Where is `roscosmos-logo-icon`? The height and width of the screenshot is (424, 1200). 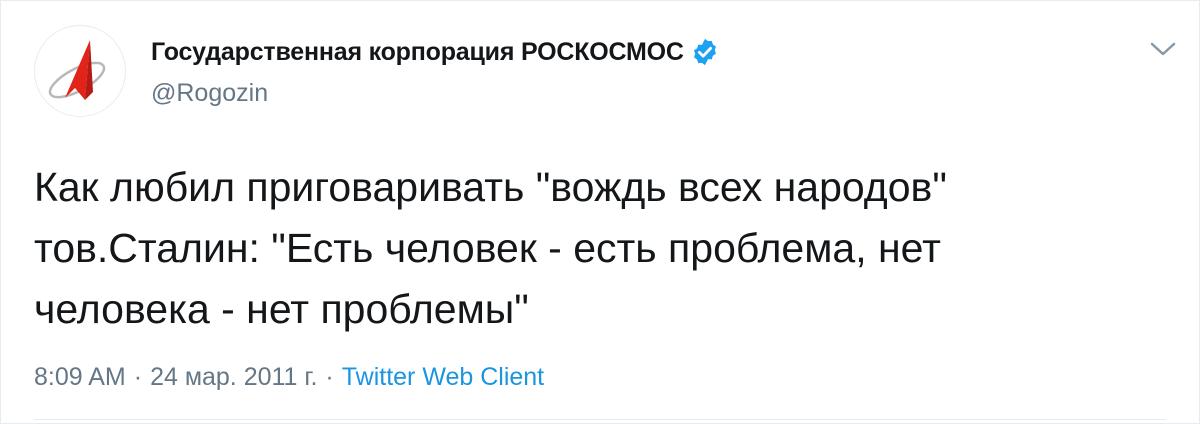
roscosmos-logo-icon is located at coordinates (80, 71).